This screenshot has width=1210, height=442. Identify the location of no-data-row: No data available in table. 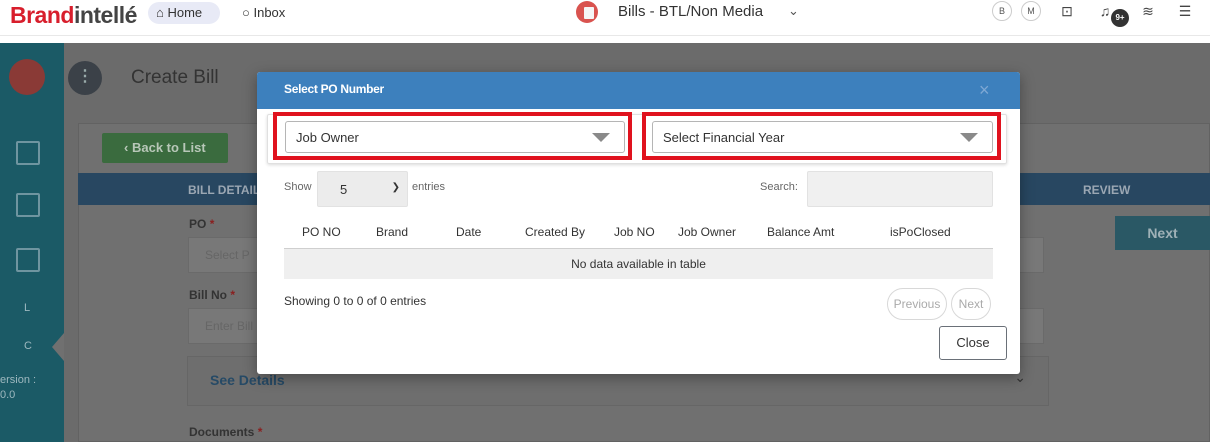
(638, 264).